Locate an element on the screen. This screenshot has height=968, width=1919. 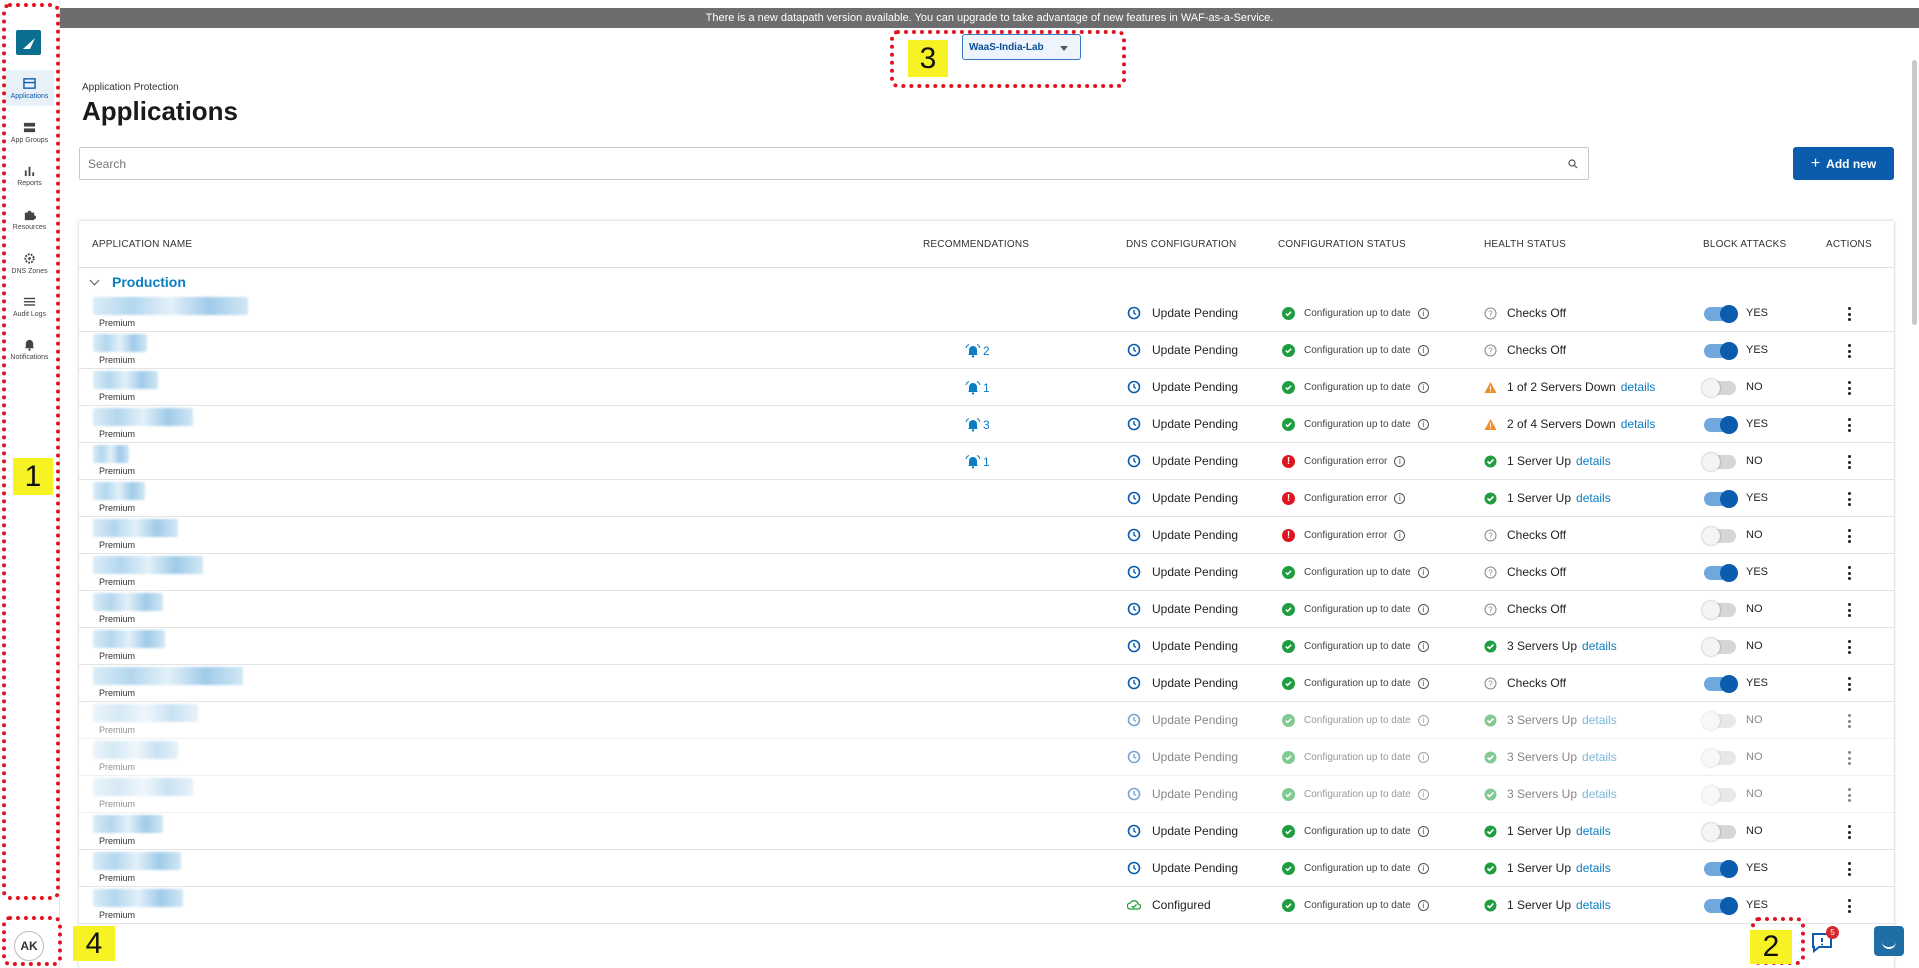
search-input: Search is located at coordinates (834, 163).